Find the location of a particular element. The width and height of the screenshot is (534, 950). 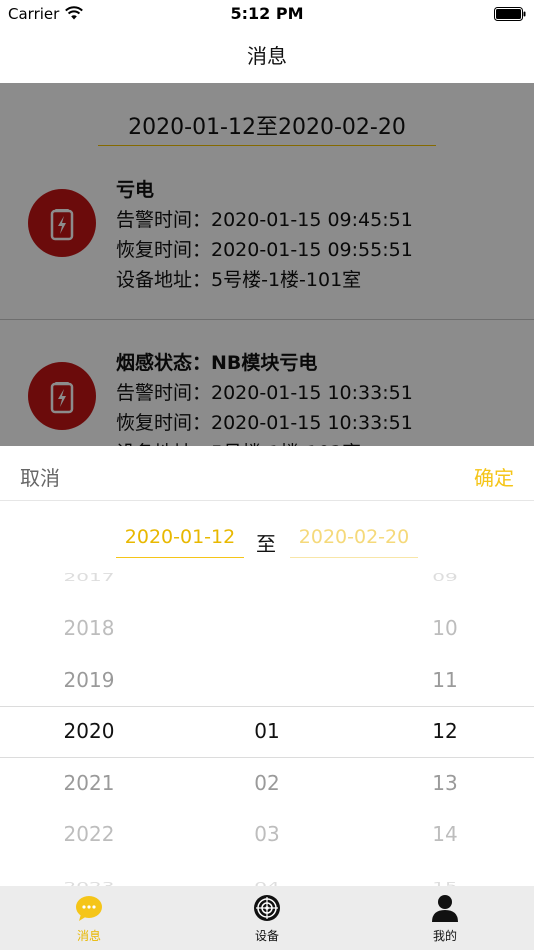

month-option: 01 is located at coordinates (267, 731).